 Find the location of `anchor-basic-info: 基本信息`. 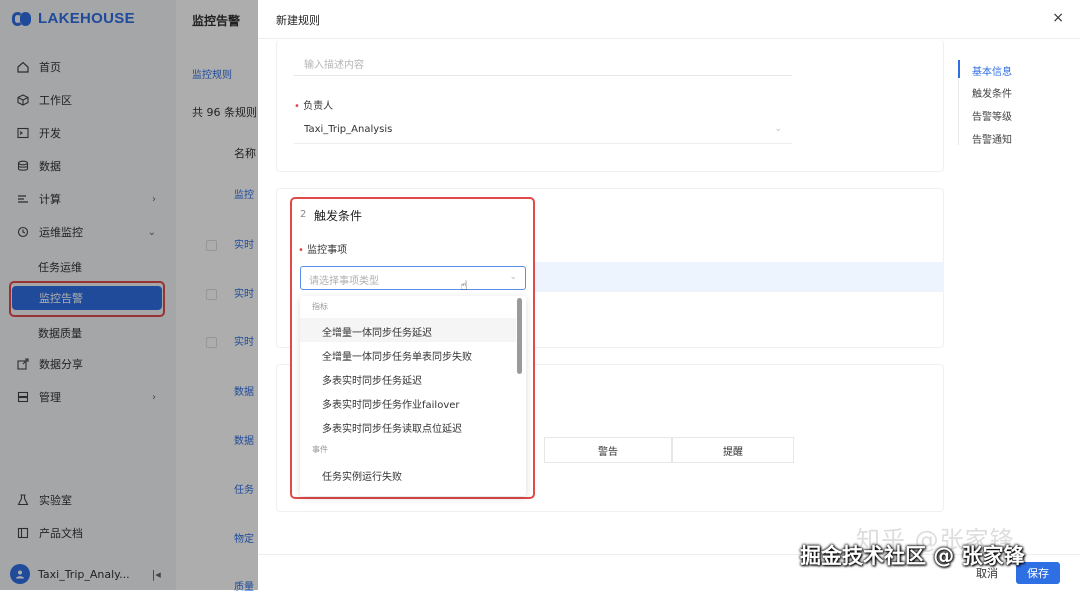

anchor-basic-info: 基本信息 is located at coordinates (992, 70).